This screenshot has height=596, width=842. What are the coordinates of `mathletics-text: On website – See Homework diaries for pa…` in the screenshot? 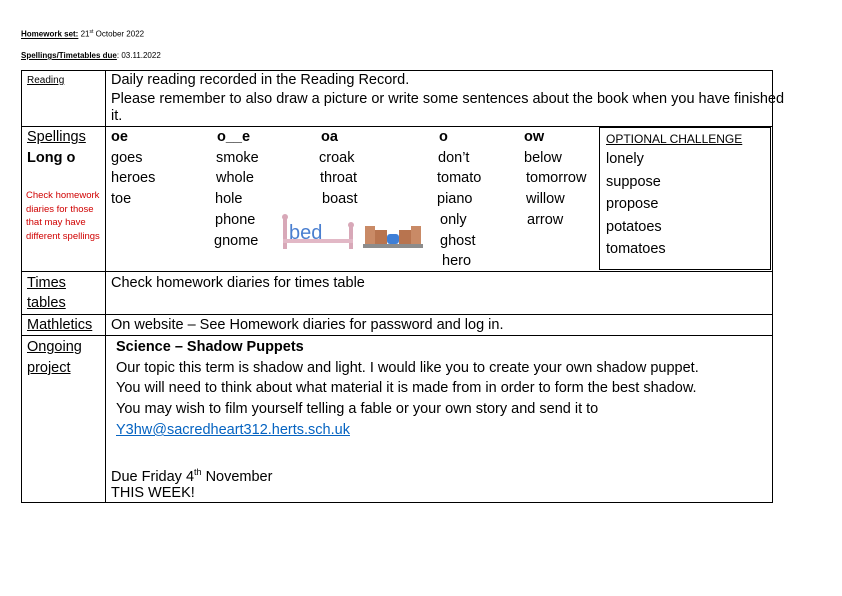 It's located at (307, 325).